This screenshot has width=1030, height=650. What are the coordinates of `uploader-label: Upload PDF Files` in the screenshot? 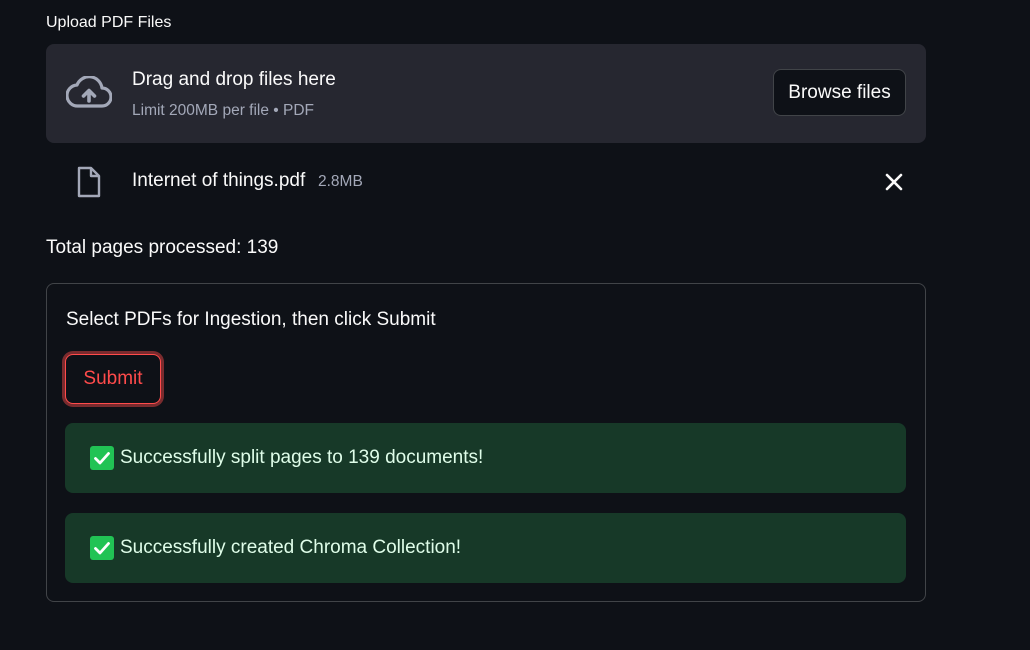 It's located at (109, 22).